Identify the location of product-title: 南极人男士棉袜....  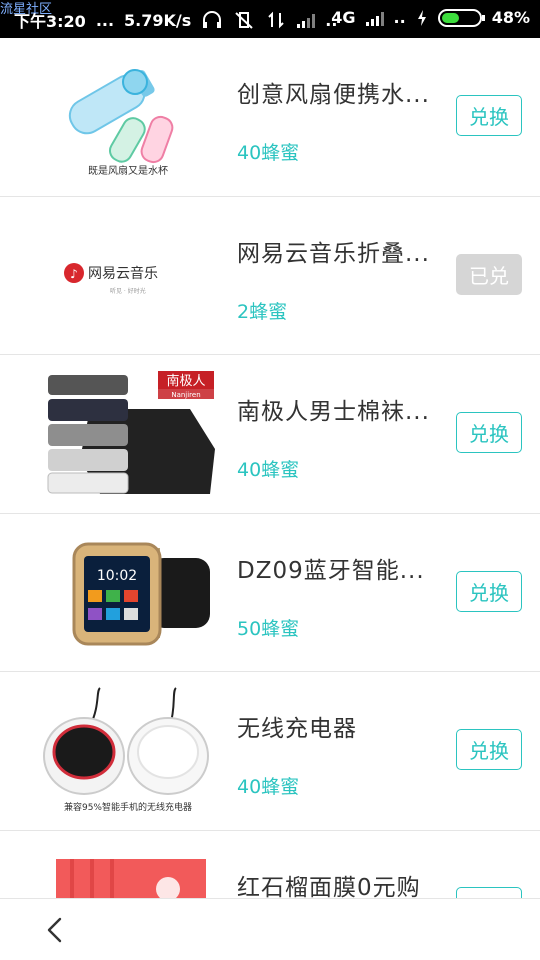
(333, 412).